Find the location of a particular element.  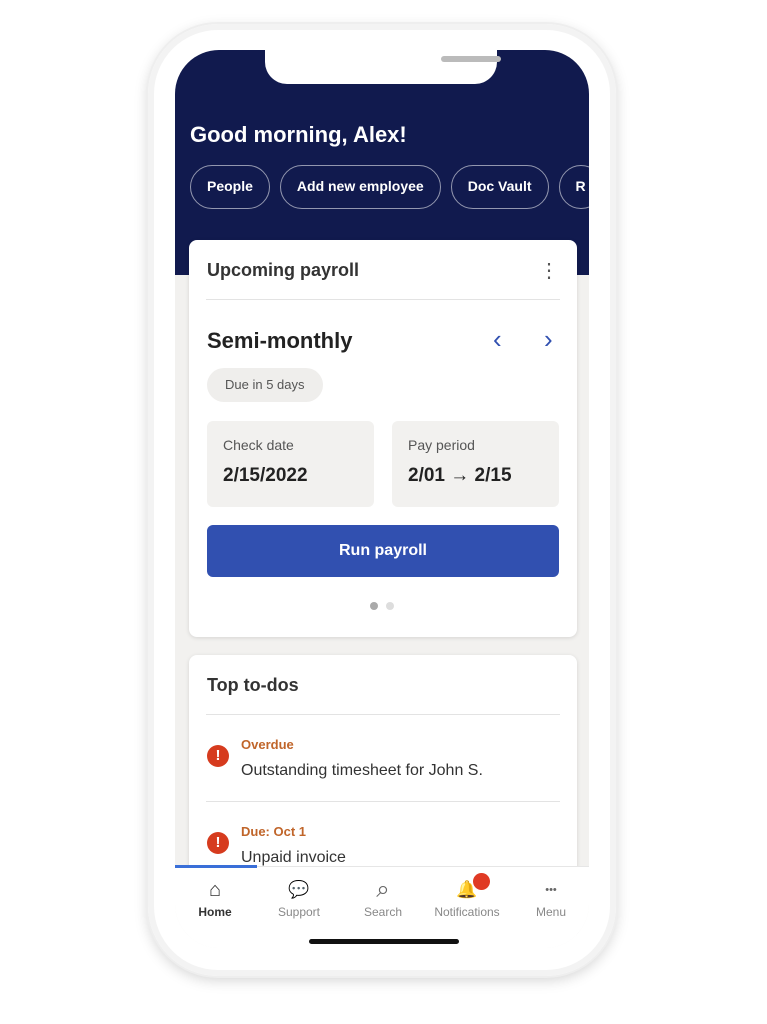

speaker is located at coordinates (471, 59).